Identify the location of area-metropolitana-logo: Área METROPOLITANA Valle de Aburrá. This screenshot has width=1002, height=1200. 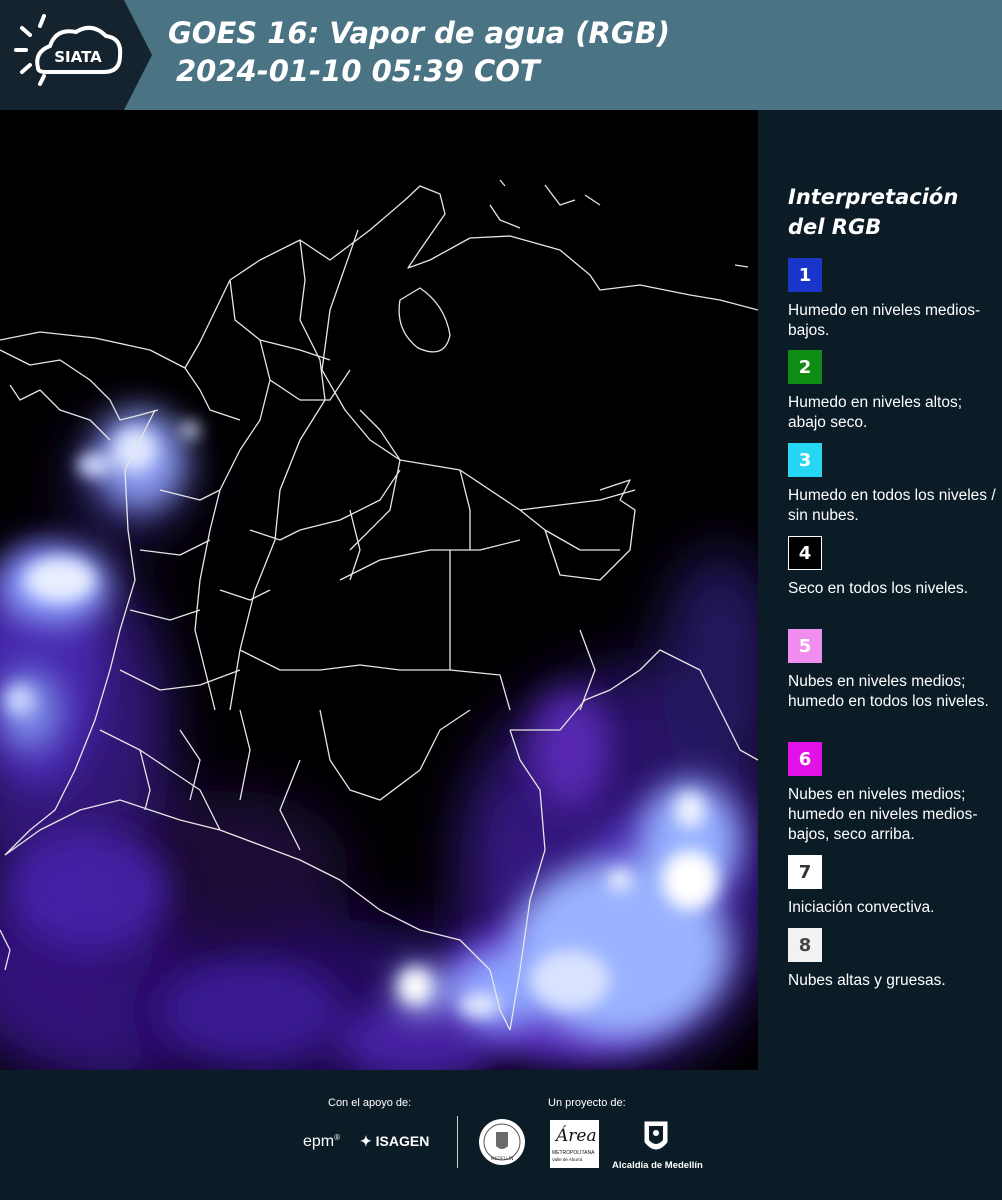
(574, 1144).